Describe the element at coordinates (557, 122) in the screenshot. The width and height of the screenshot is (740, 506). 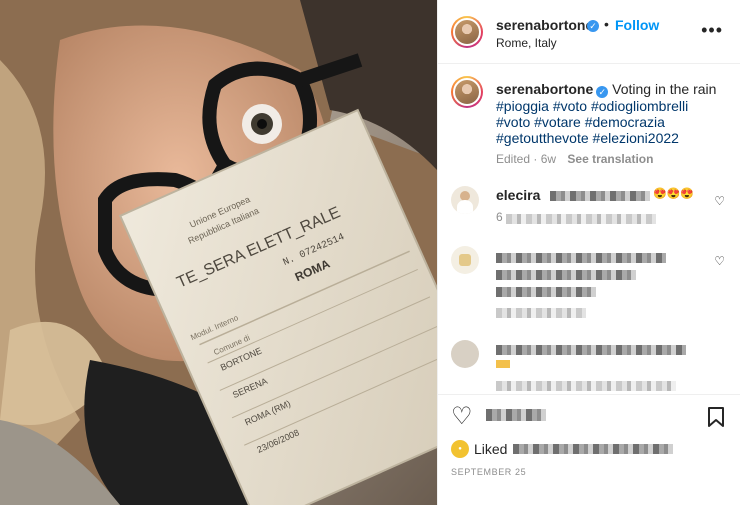
I see `hashtag: #votare` at that location.